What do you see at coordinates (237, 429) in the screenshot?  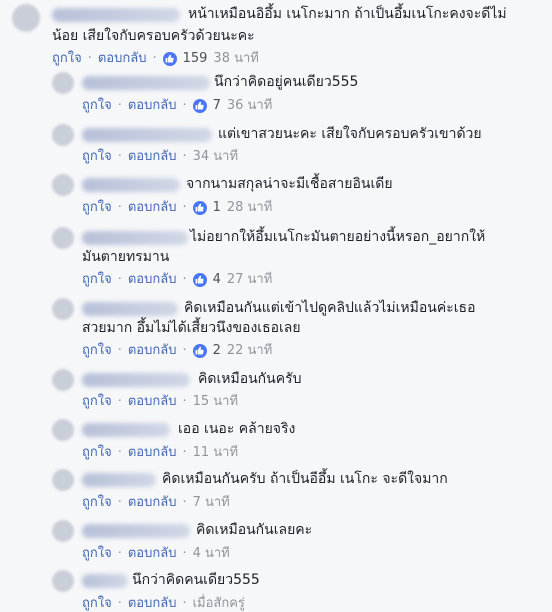 I see `comment-text: เออ เนอะ คล้ายจริง` at bounding box center [237, 429].